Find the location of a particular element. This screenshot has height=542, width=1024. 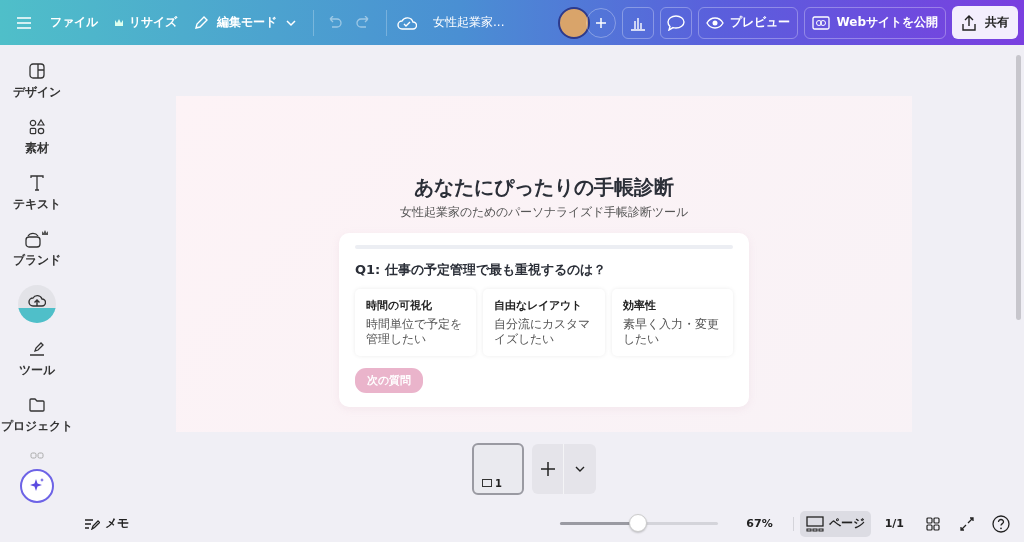

projects-tab: プロジェクト is located at coordinates (37, 423).